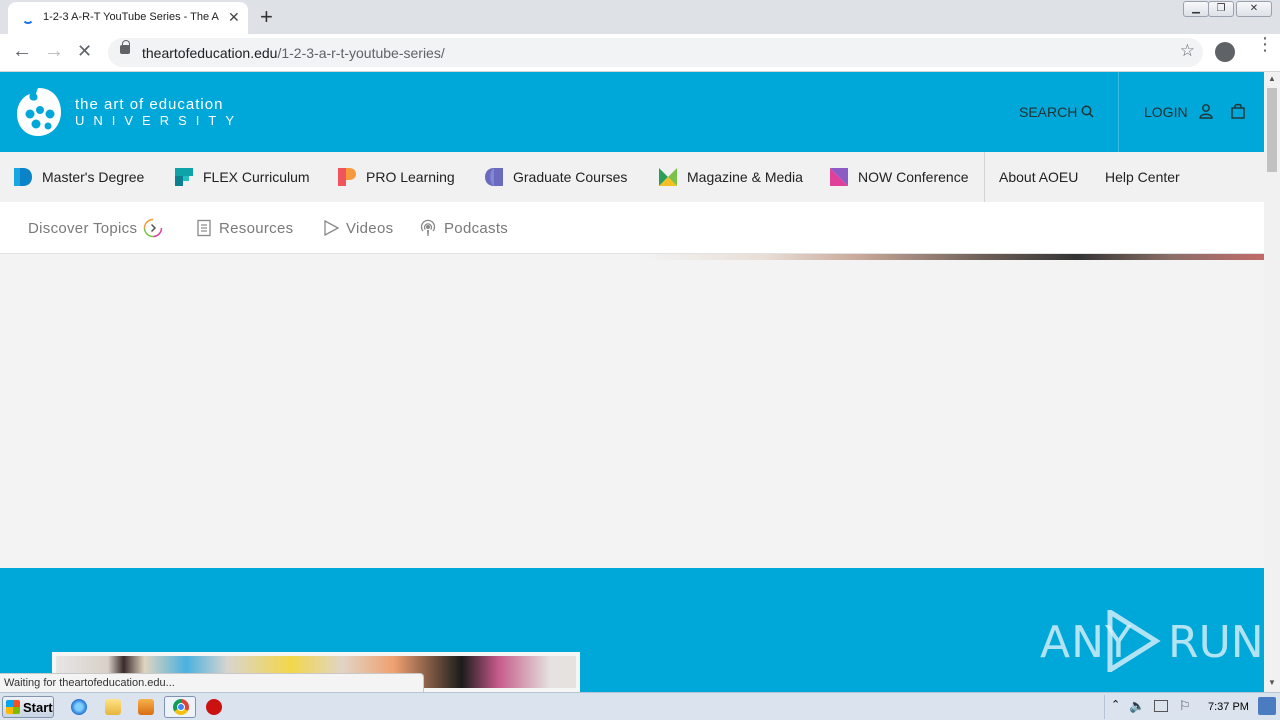  What do you see at coordinates (1115, 704) in the screenshot?
I see `tray-expand-icon: ⌃` at bounding box center [1115, 704].